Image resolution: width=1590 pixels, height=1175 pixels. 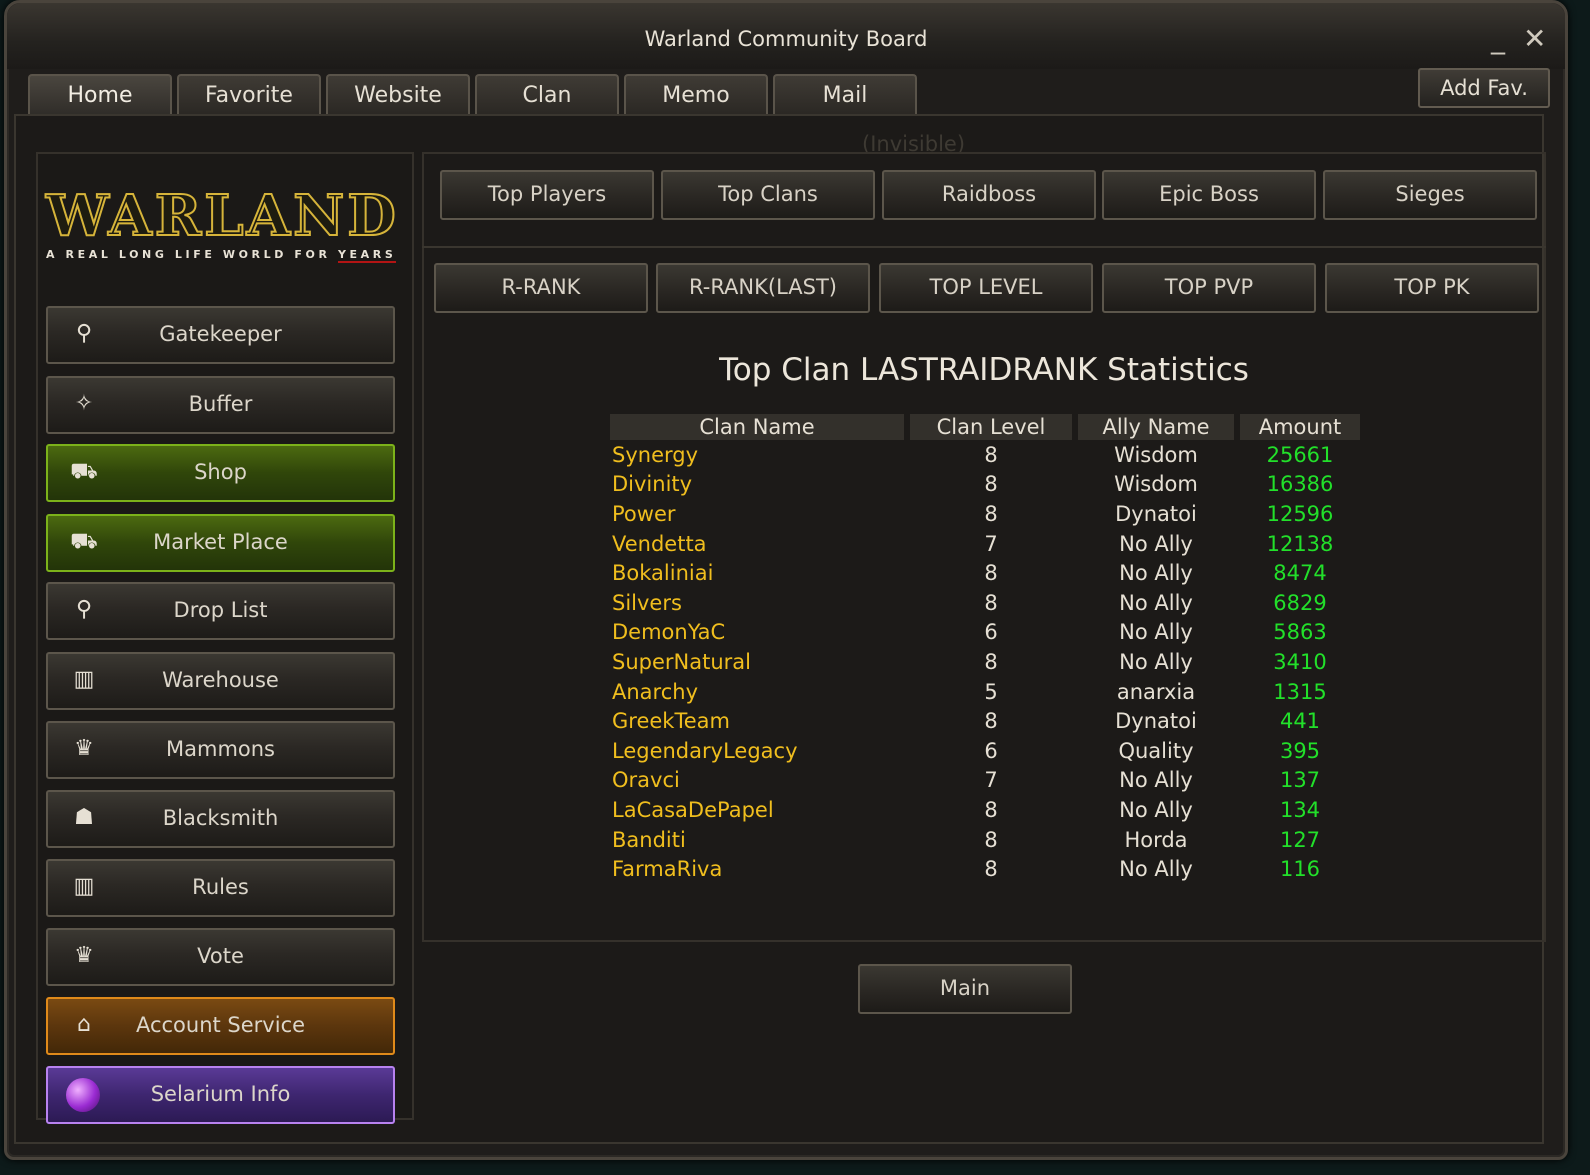 I want to click on table-row: Divinity 8 Wisdom 16386, so click(x=985, y=485).